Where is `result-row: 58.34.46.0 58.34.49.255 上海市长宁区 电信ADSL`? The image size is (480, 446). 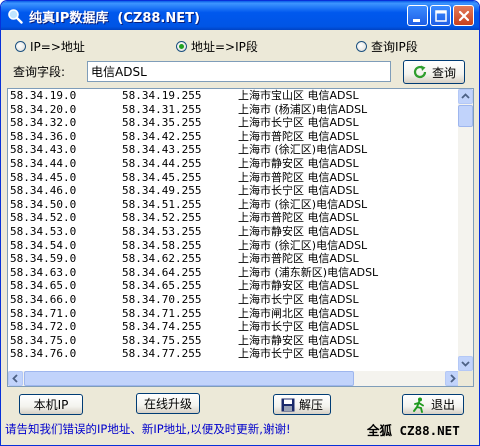
result-row: 58.34.46.0 58.34.49.255 上海市长宁区 电信ADSL is located at coordinates (234, 191).